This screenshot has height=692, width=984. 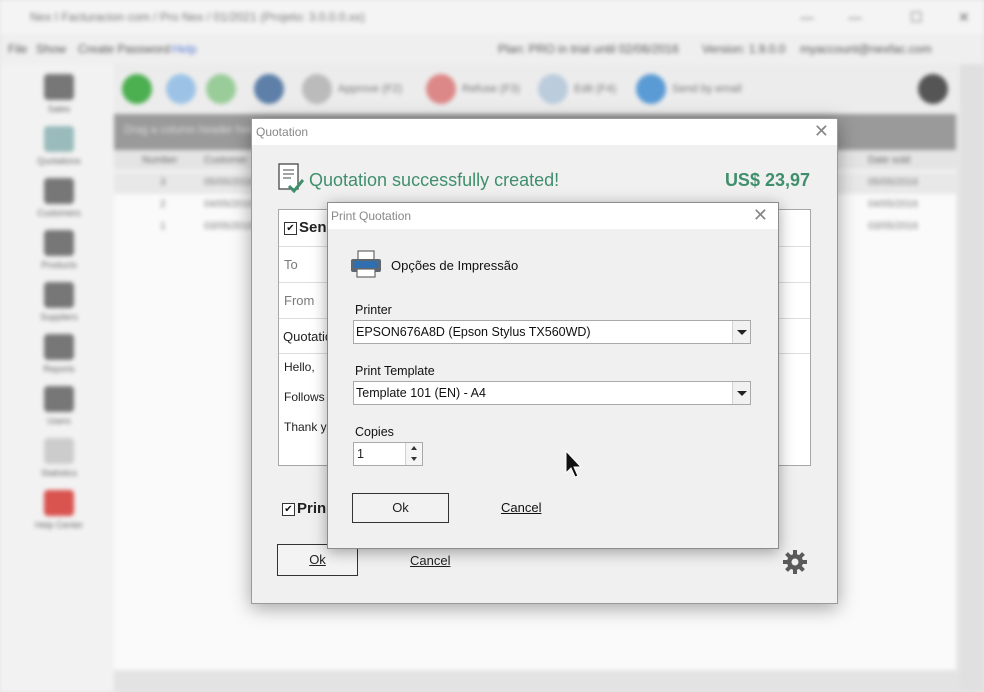 I want to click on plus-icon, so click(x=137, y=89).